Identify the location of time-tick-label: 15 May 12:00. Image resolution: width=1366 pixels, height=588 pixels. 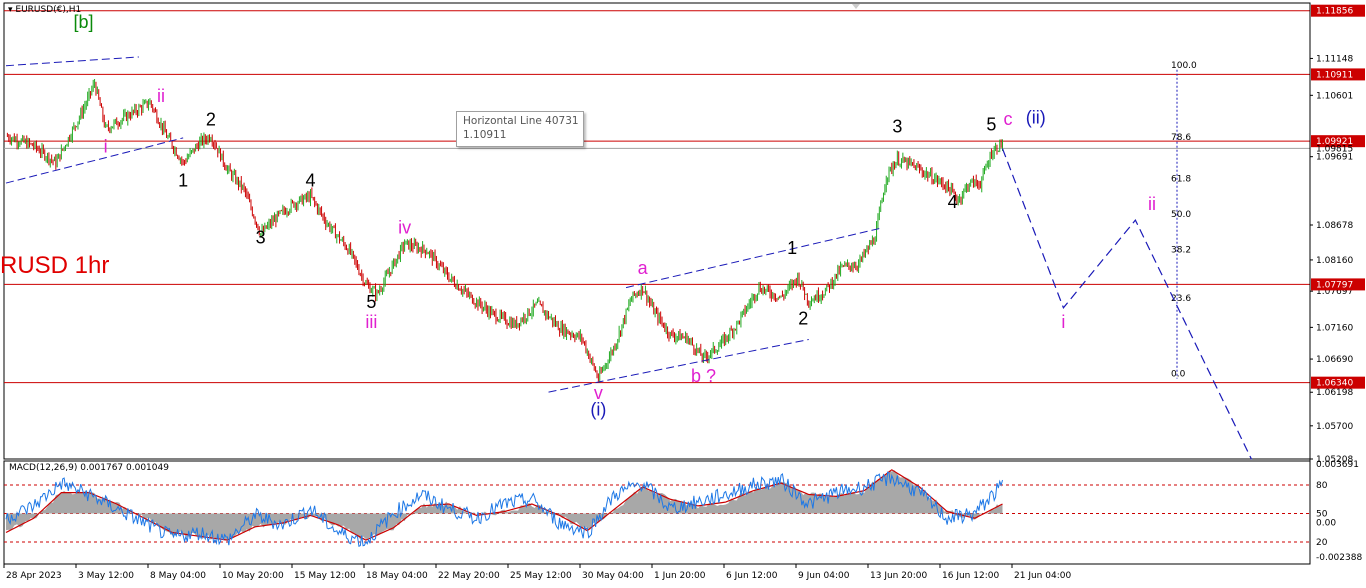
(325, 576).